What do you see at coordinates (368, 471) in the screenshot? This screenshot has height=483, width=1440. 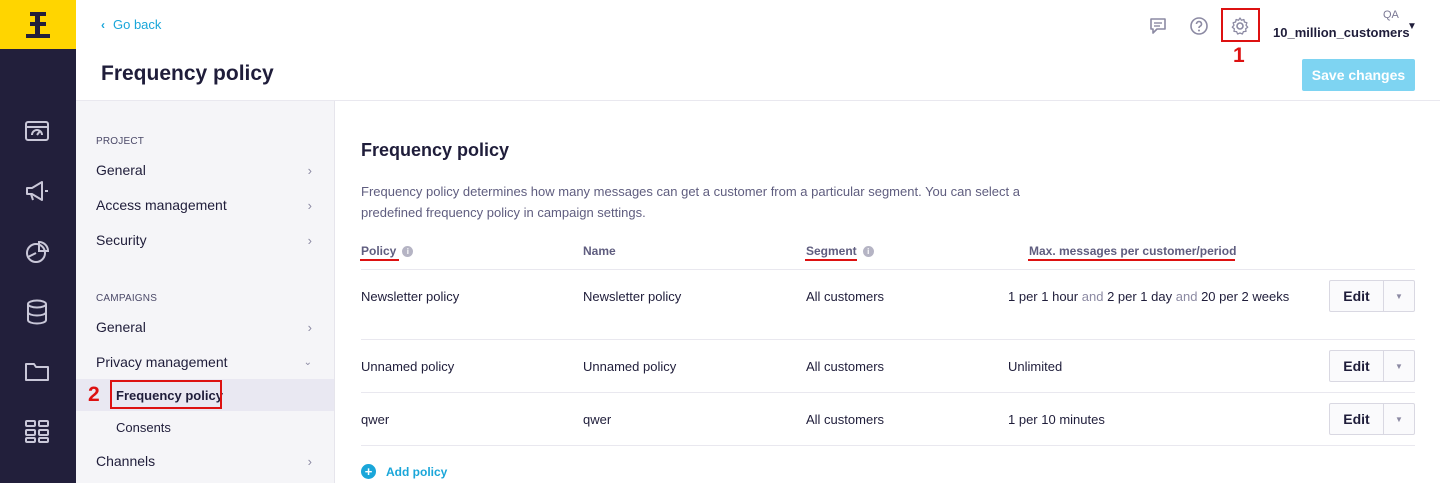 I see `plus-circle-icon: +` at bounding box center [368, 471].